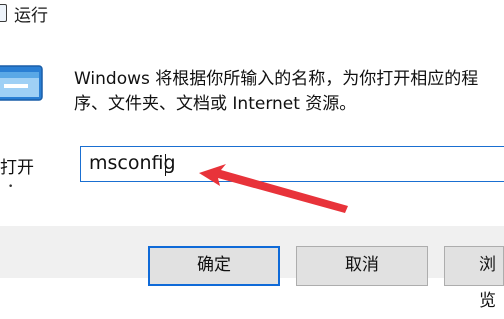 The height and width of the screenshot is (319, 504). Describe the element at coordinates (214, 266) in the screenshot. I see `ok-button: 确定` at that location.